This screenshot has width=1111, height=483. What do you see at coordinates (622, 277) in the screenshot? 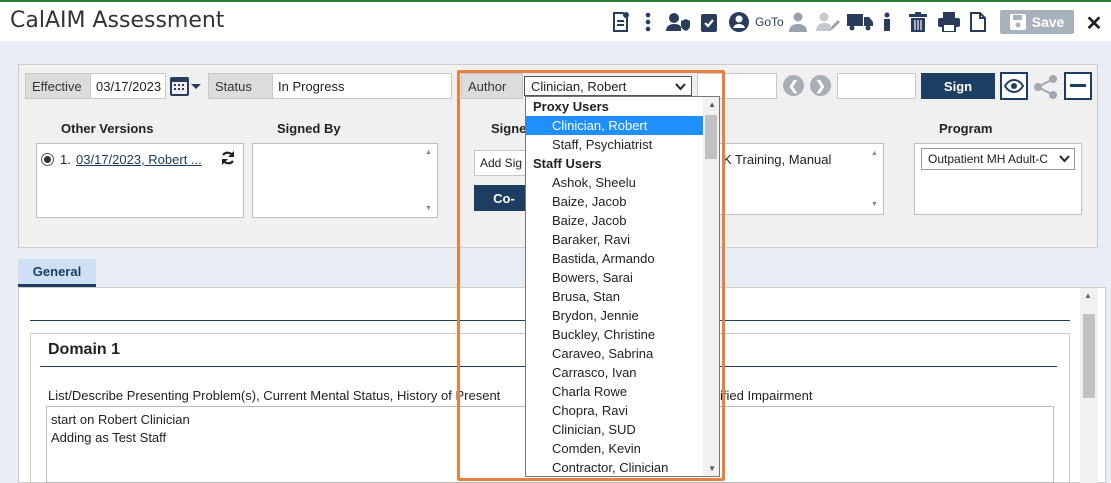
I see `dropdown-option: Bowers, Sarai` at bounding box center [622, 277].